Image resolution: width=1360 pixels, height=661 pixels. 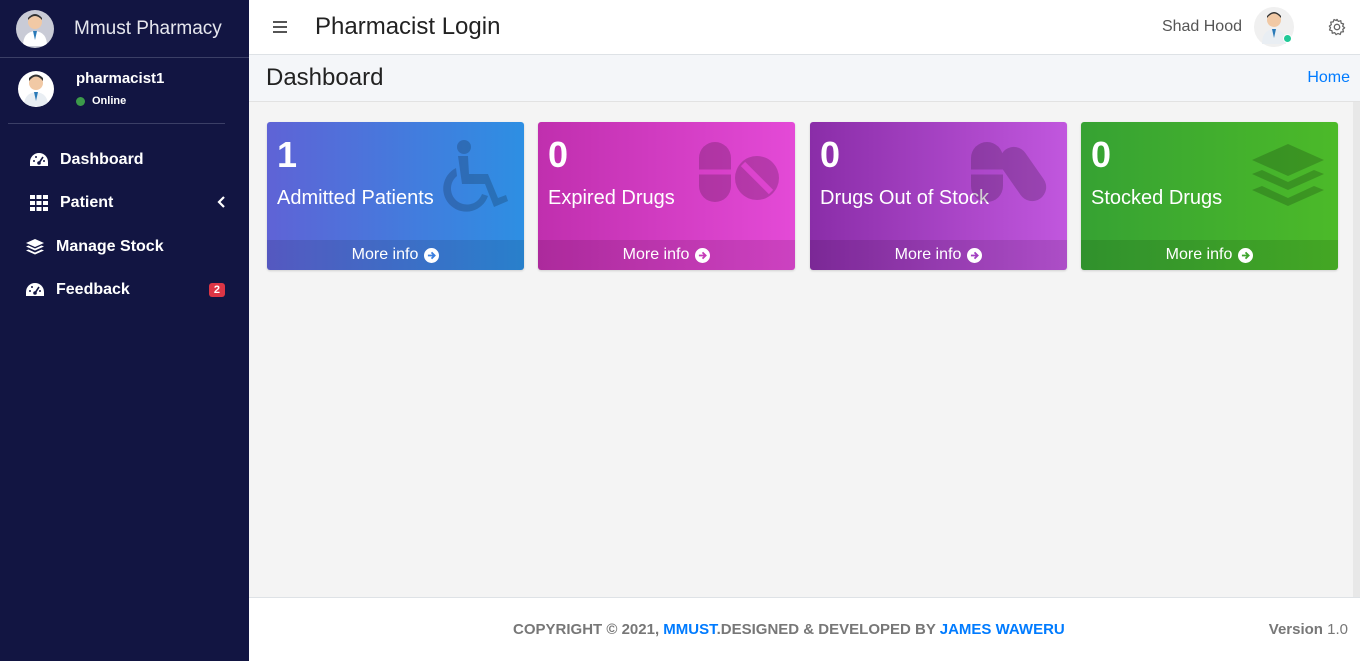 What do you see at coordinates (804, 78) in the screenshot?
I see `content-header: Dashboard Home` at bounding box center [804, 78].